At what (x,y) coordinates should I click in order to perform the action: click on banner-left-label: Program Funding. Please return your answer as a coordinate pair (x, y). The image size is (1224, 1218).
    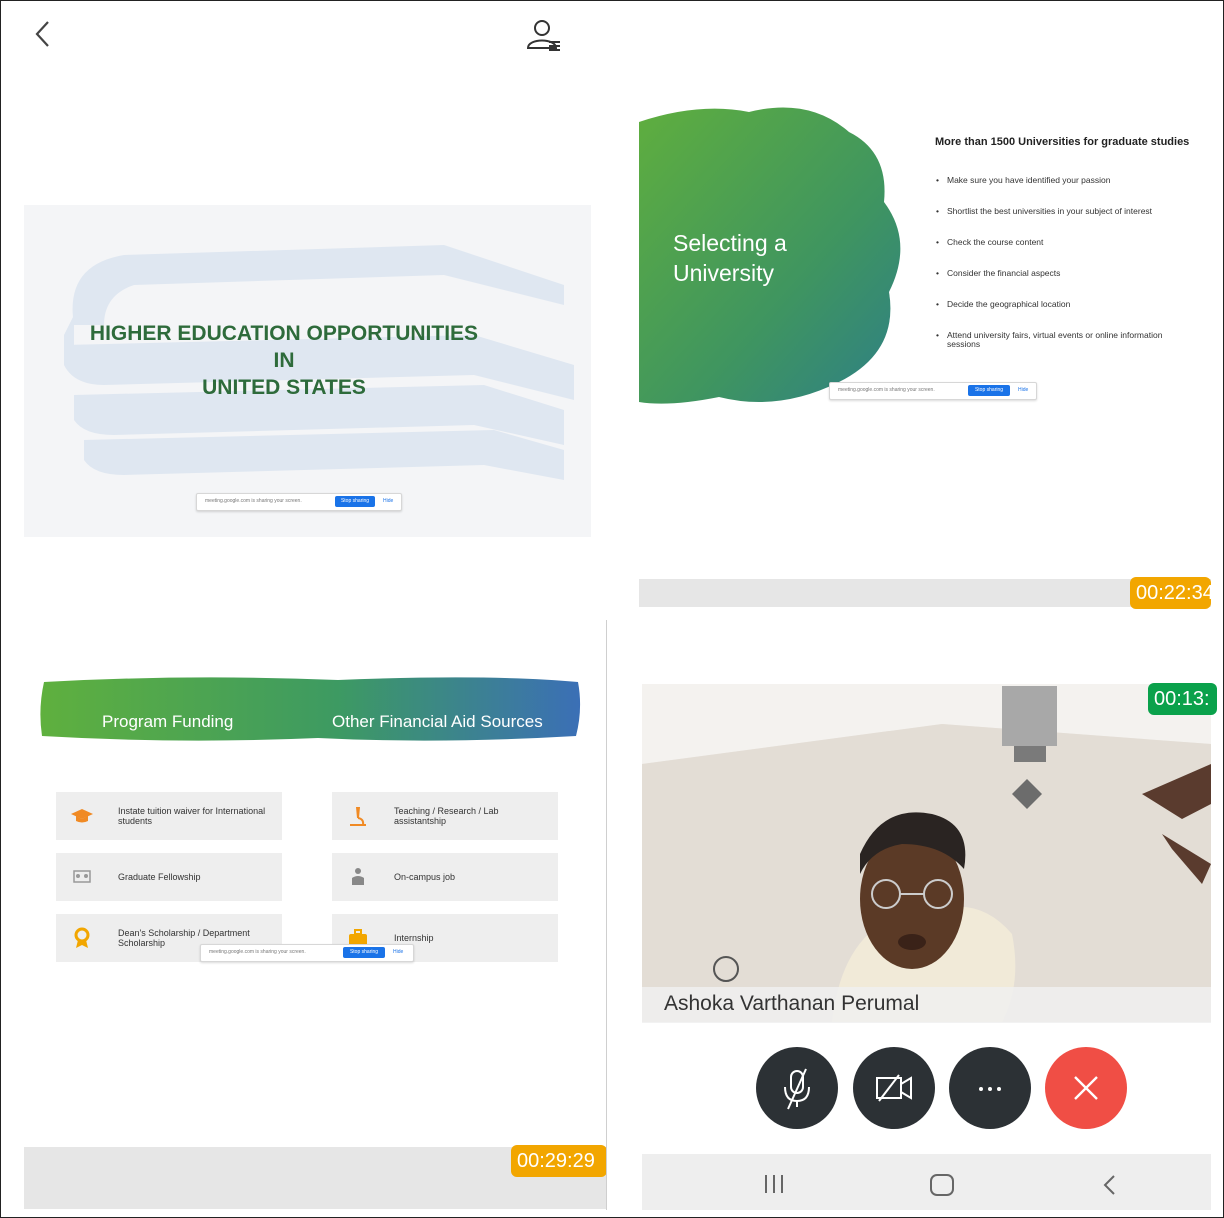
    Looking at the image, I should click on (168, 721).